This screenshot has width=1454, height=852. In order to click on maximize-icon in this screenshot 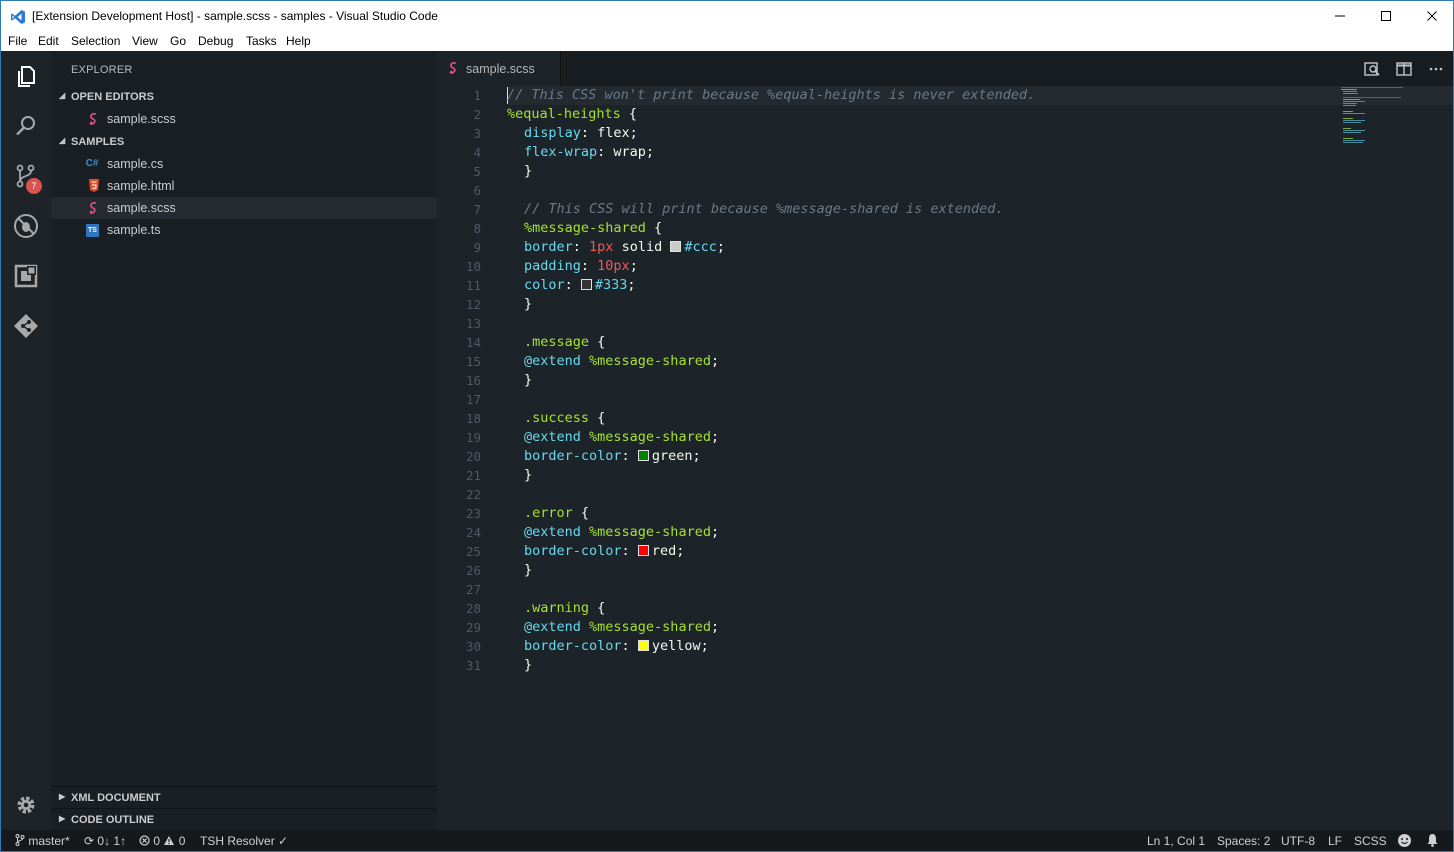, I will do `click(1386, 16)`.